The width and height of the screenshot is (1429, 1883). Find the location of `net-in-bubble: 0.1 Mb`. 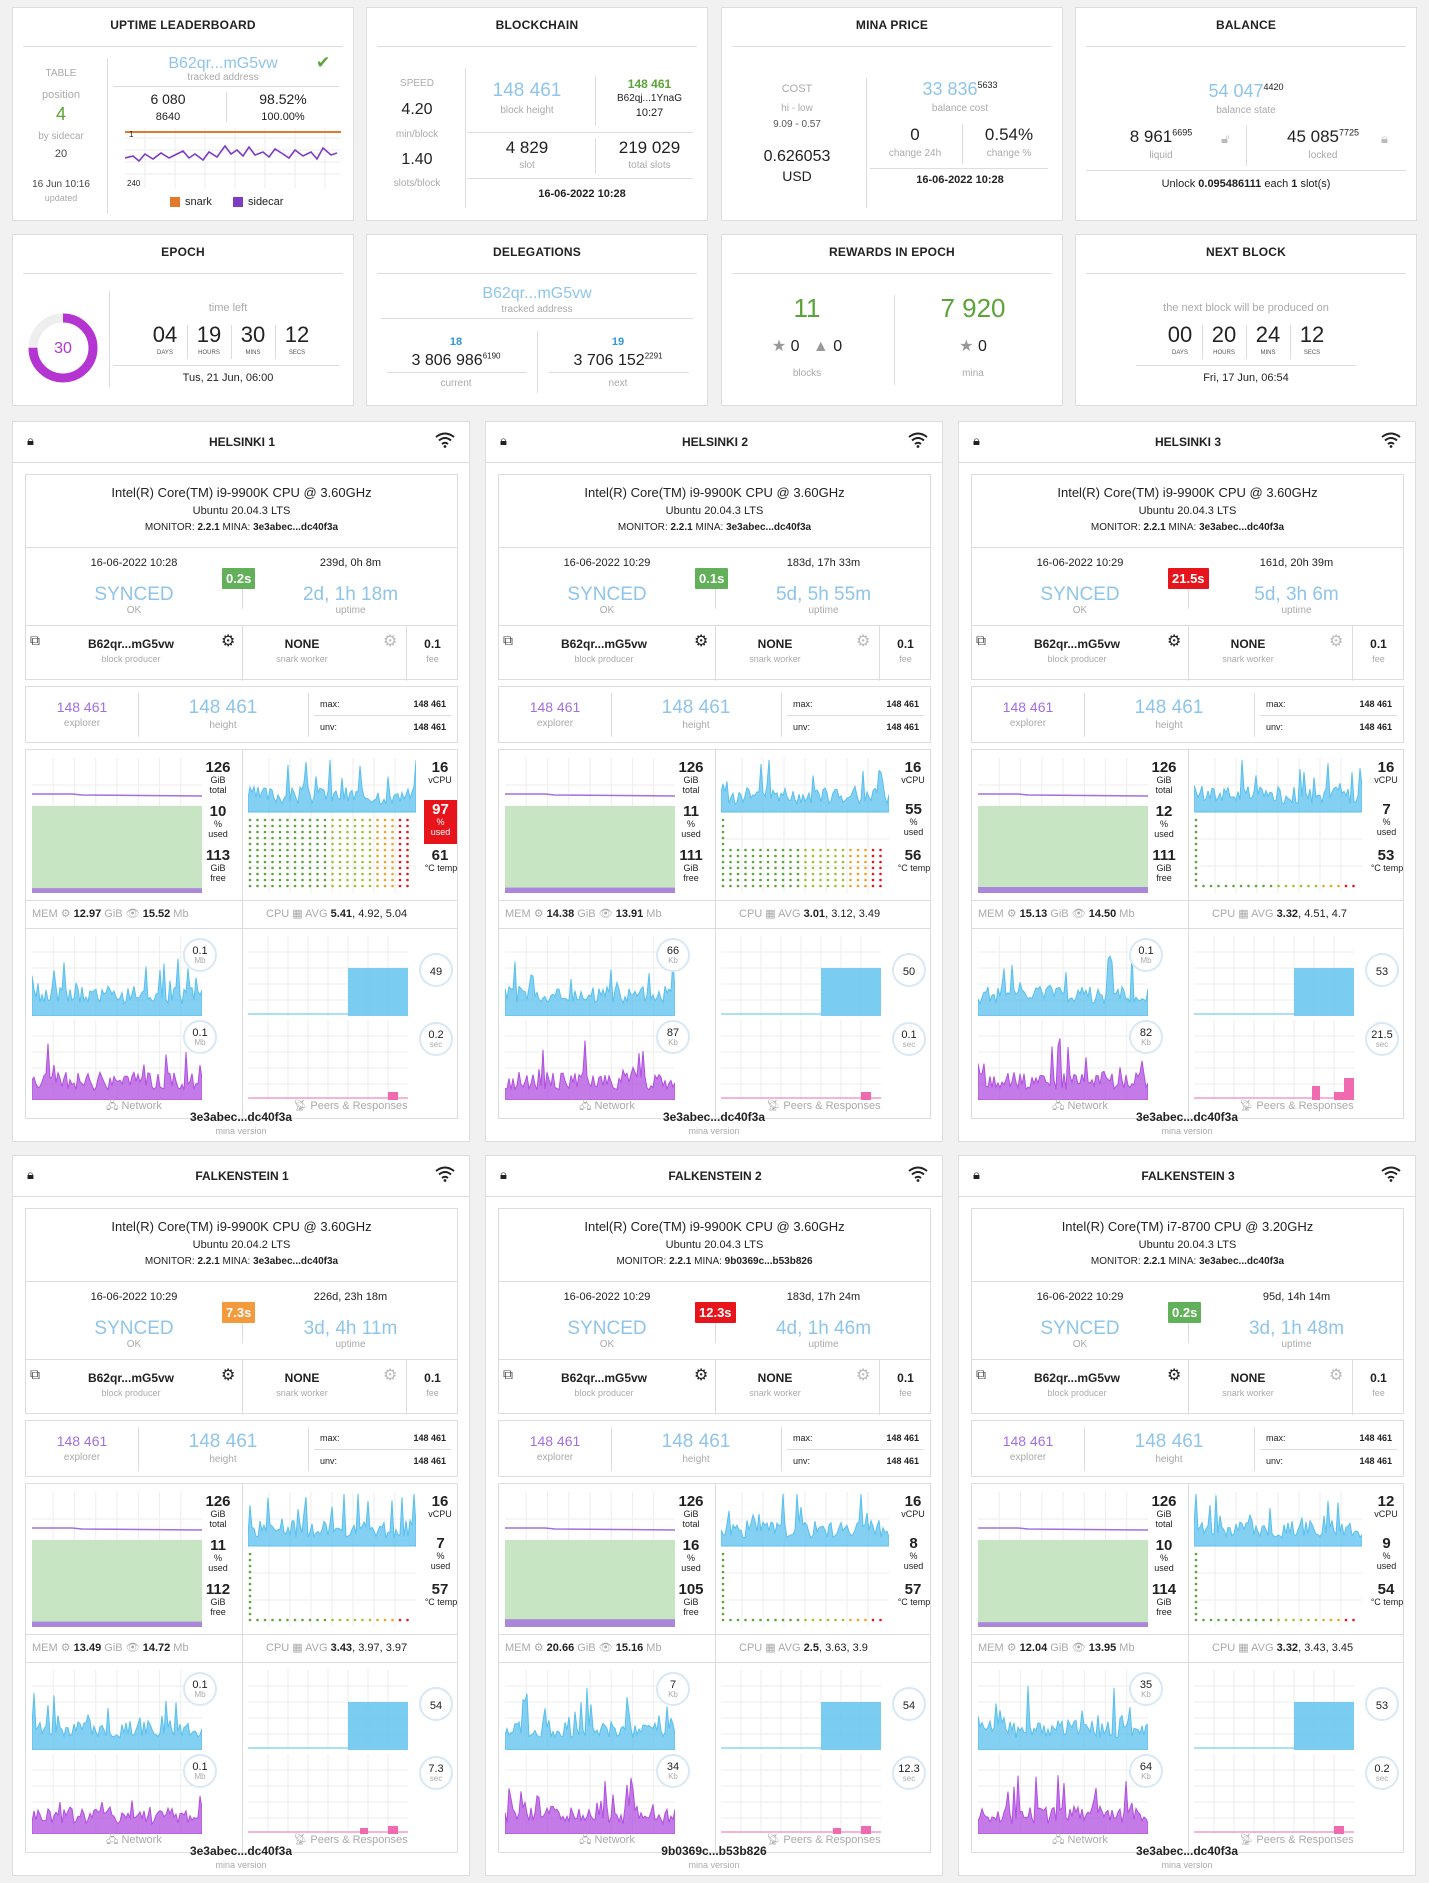

net-in-bubble: 0.1 Mb is located at coordinates (1146, 955).